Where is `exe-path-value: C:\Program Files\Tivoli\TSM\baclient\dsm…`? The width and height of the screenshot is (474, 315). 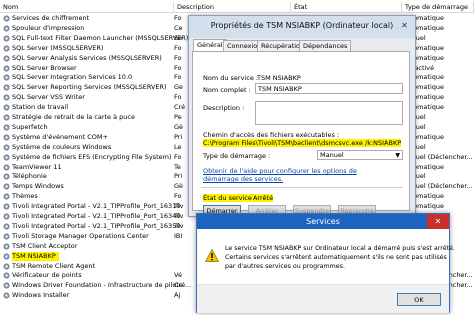 exe-path-value: C:\Program Files\Tivoli\TSM\baclient\dsm… is located at coordinates (302, 143).